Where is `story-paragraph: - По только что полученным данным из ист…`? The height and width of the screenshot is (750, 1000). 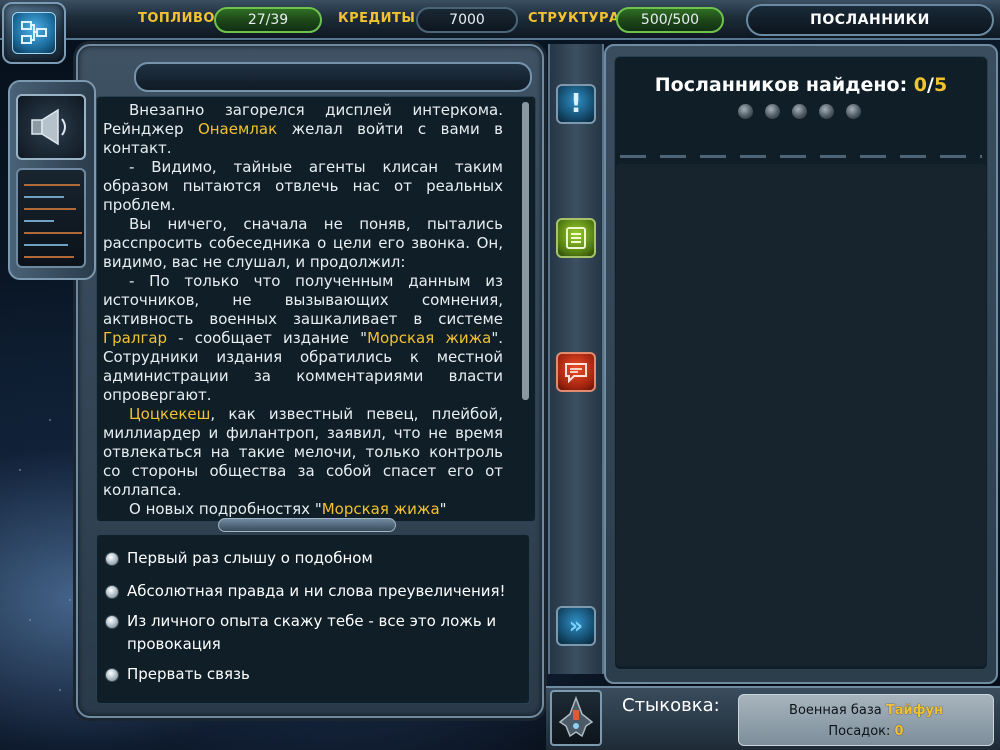 story-paragraph: - По только что полученным данным из ист… is located at coordinates (303, 338).